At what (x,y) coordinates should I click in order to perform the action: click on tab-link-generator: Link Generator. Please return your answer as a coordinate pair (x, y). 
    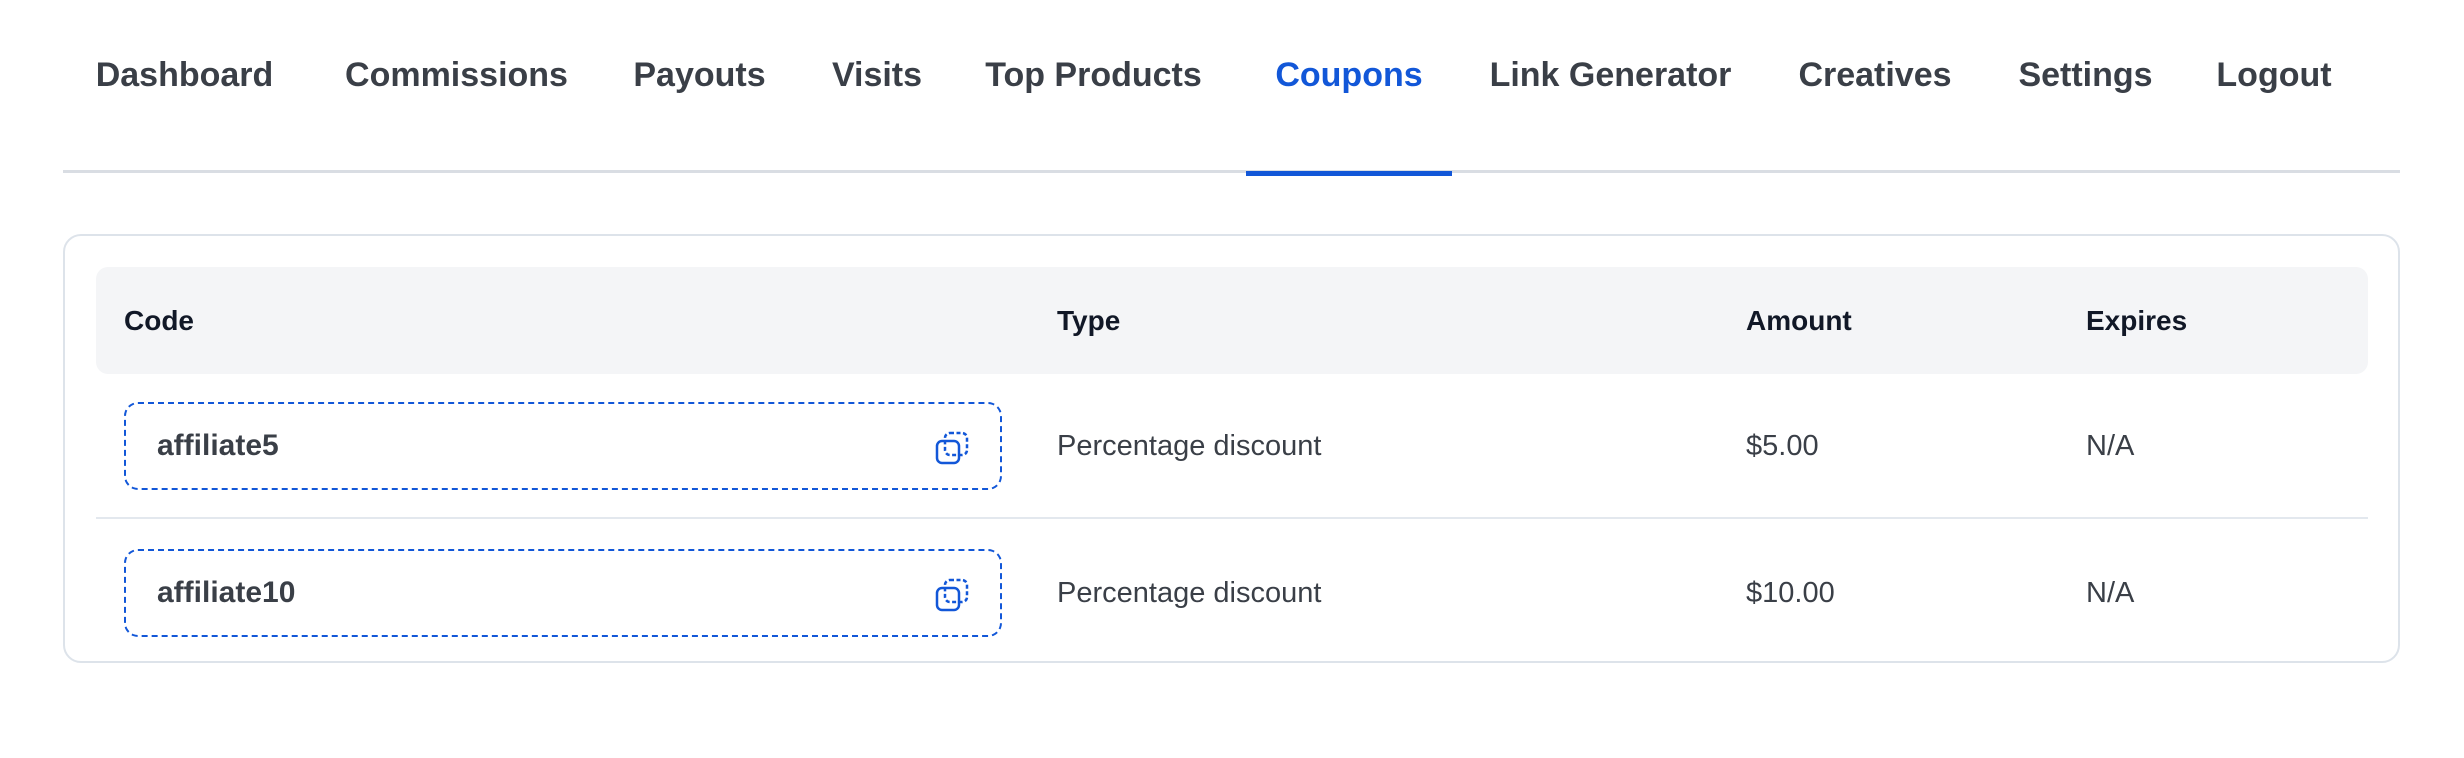
    Looking at the image, I should click on (1610, 86).